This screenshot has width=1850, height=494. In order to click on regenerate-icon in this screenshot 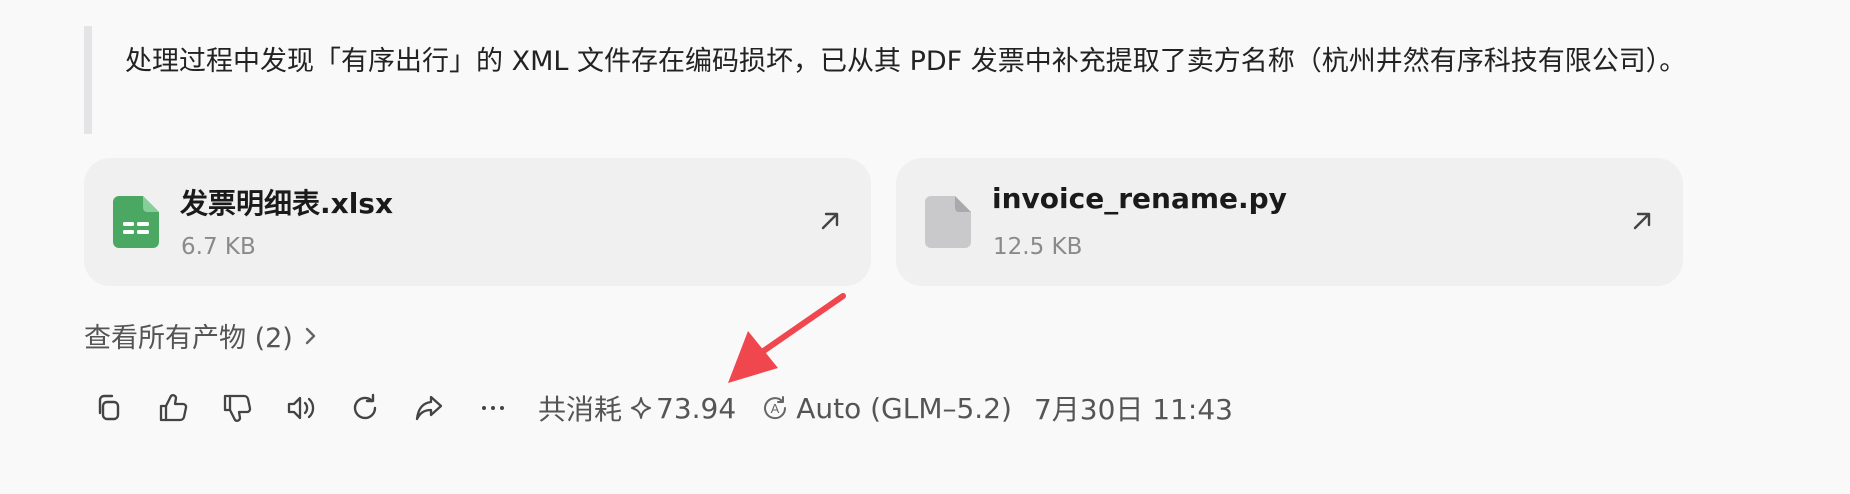, I will do `click(365, 408)`.